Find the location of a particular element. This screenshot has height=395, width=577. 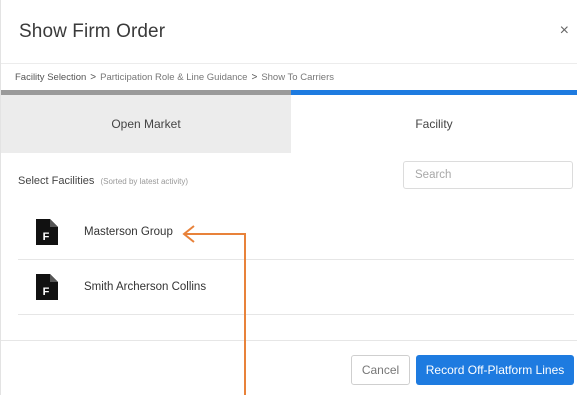

tab-open-market-label: Open Market is located at coordinates (146, 124).